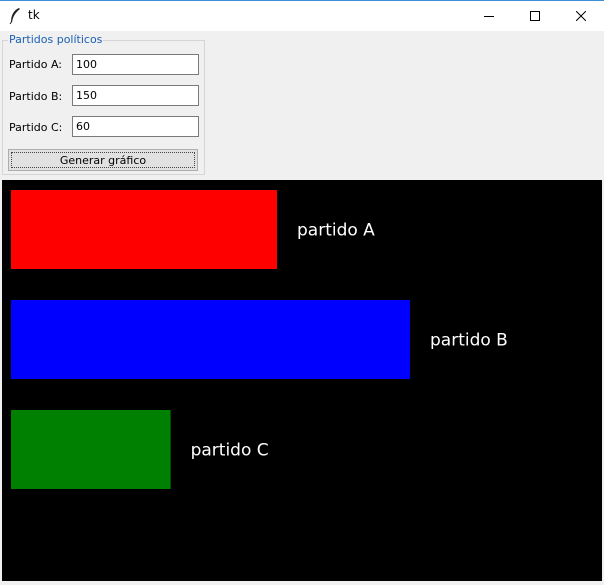  I want to click on minimize-icon, so click(489, 16).